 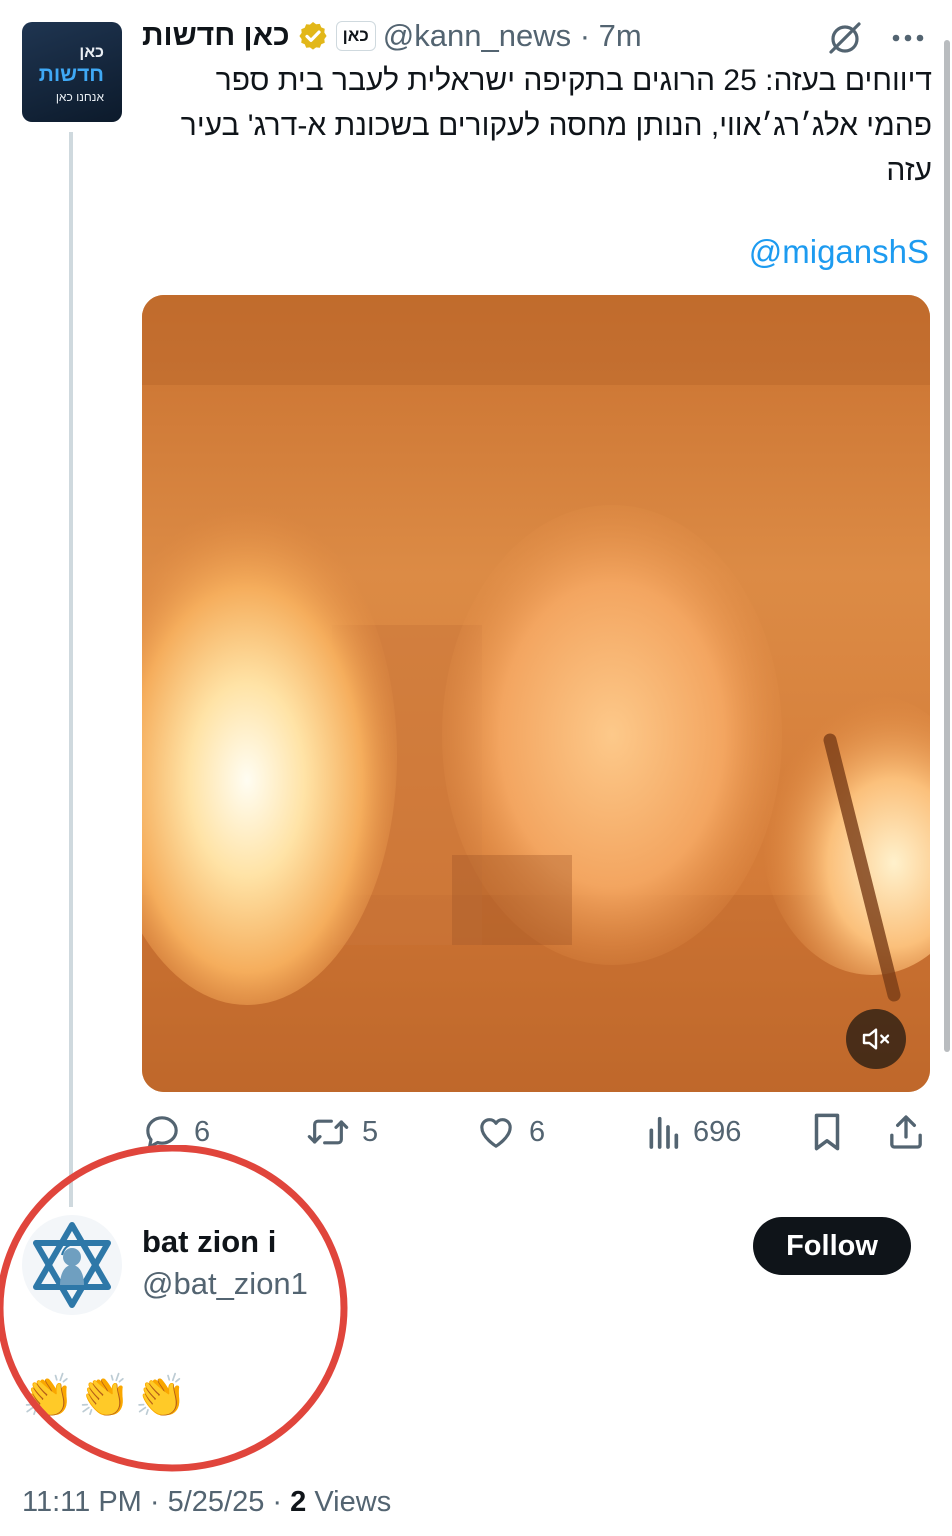 I want to click on verified-badge-icon, so click(x=313, y=36).